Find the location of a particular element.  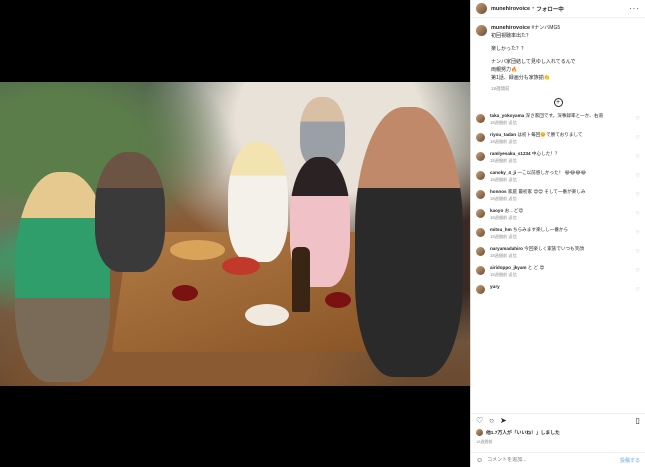

plus-circle-icon: + is located at coordinates (558, 102).